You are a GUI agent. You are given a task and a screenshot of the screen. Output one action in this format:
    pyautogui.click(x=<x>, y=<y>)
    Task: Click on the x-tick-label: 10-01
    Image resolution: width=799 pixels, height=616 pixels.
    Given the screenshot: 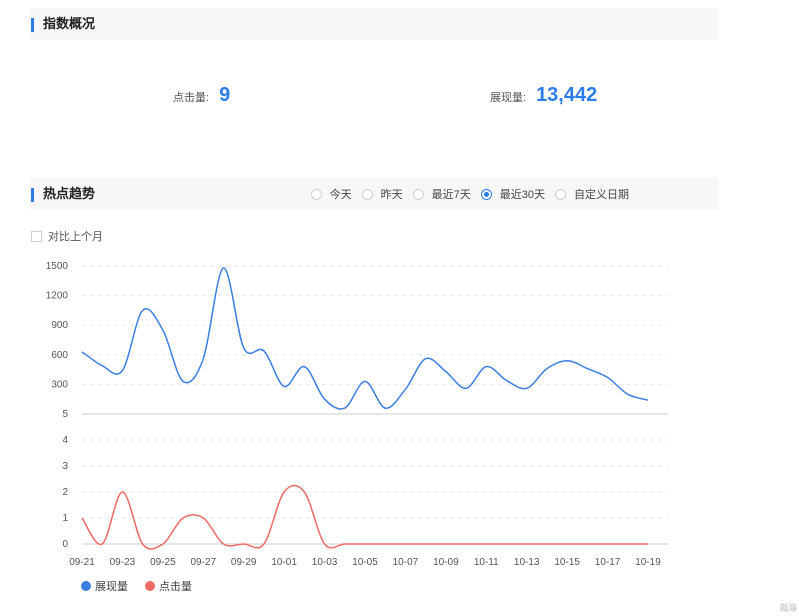 What is the action you would take?
    pyautogui.click(x=284, y=562)
    